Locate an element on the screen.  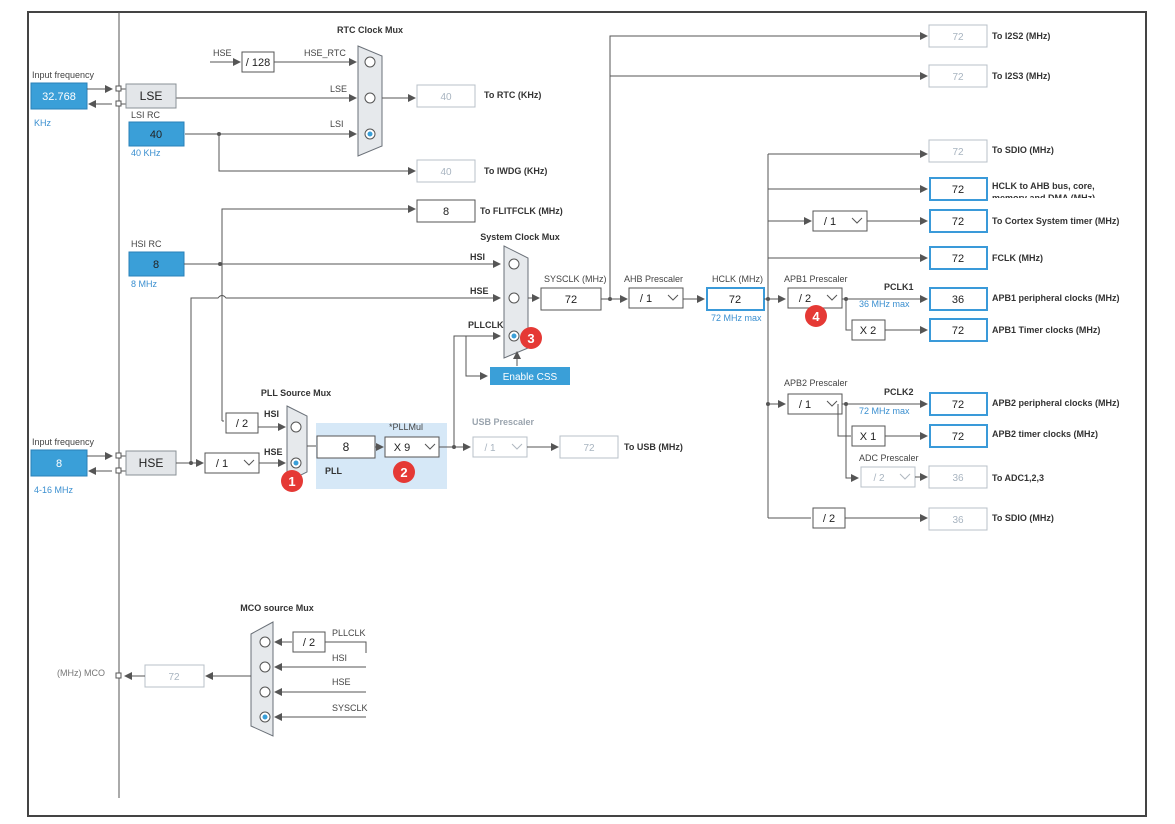
rtc-mux-title: RTC Clock Mux is located at coordinates (370, 30).